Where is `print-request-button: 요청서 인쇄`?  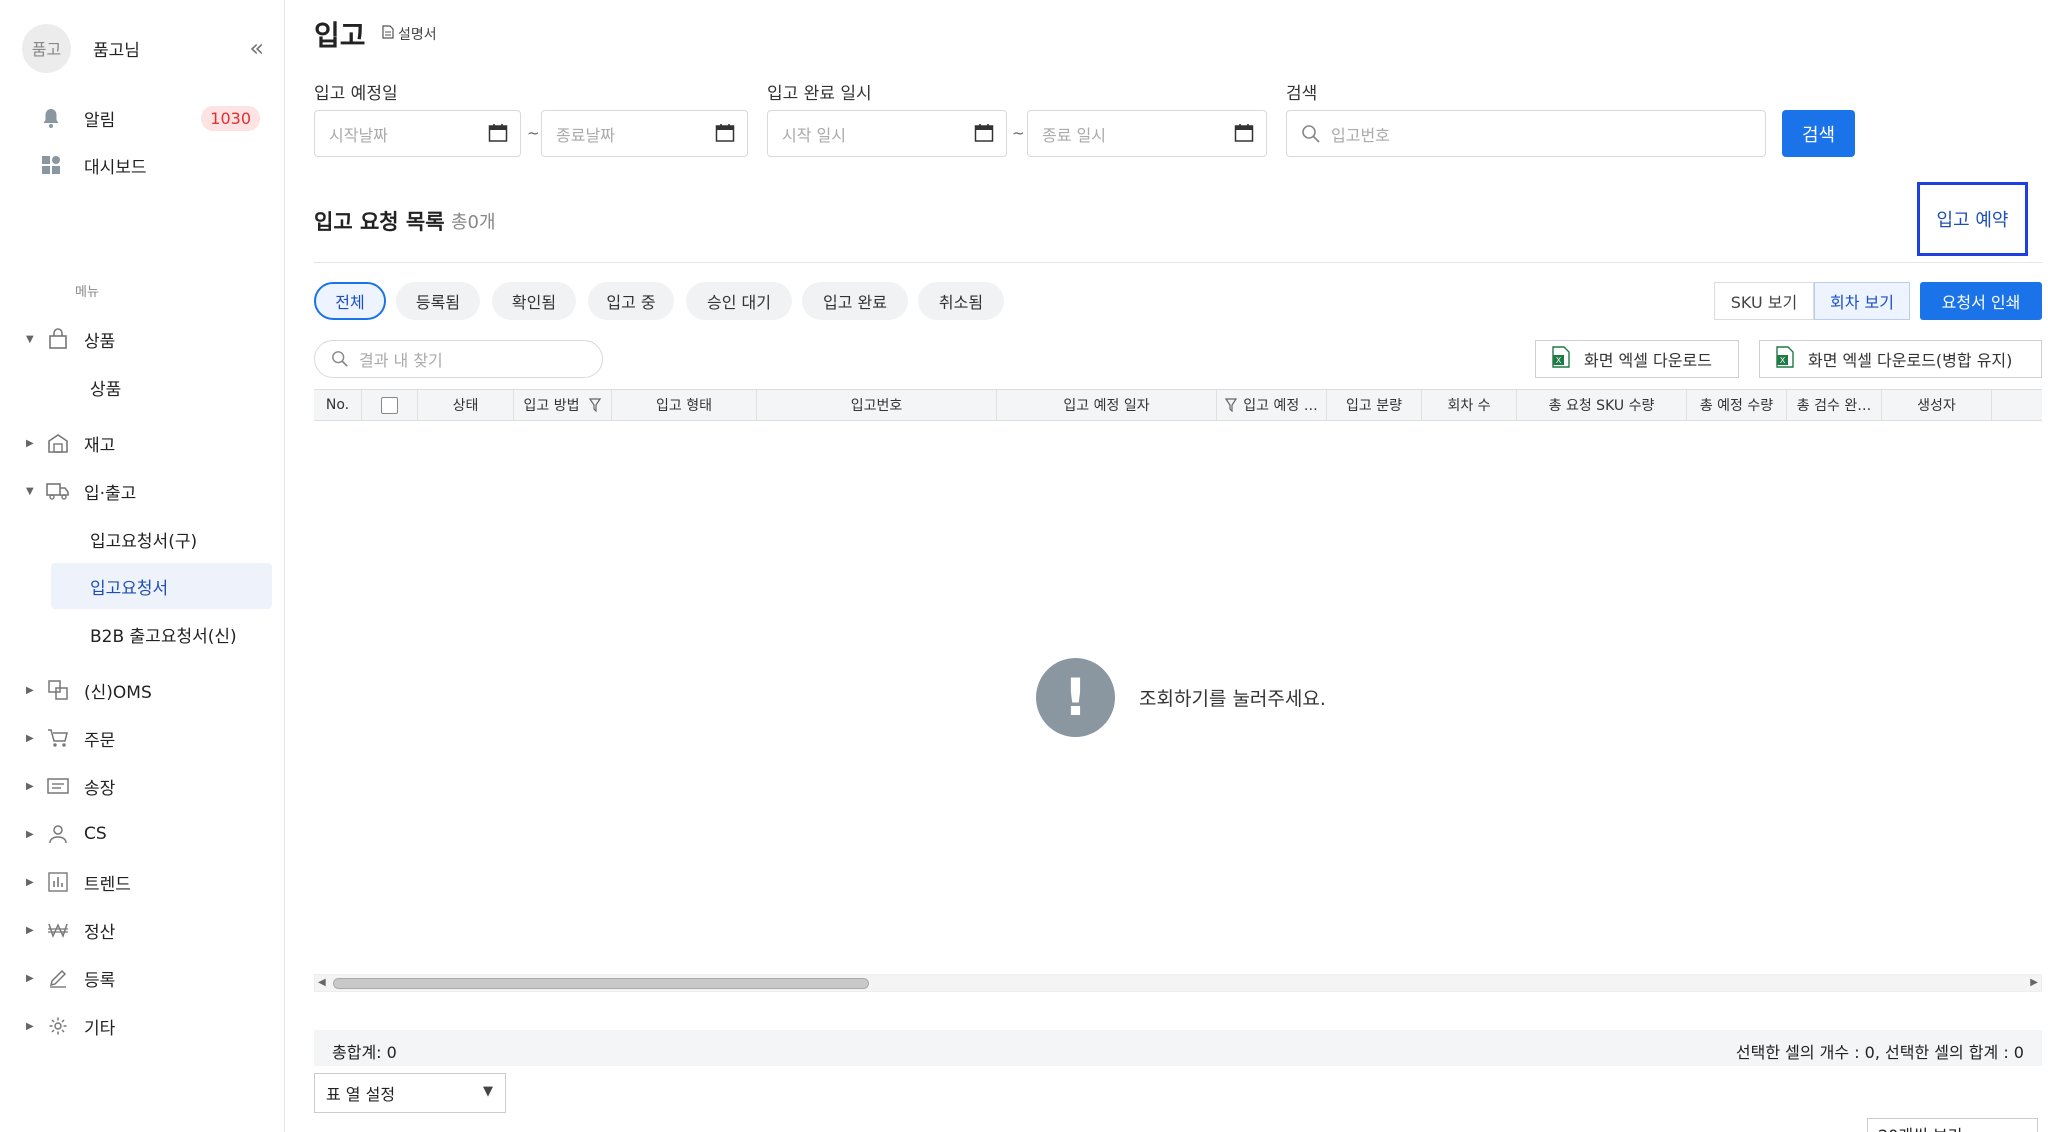 print-request-button: 요청서 인쇄 is located at coordinates (1981, 301).